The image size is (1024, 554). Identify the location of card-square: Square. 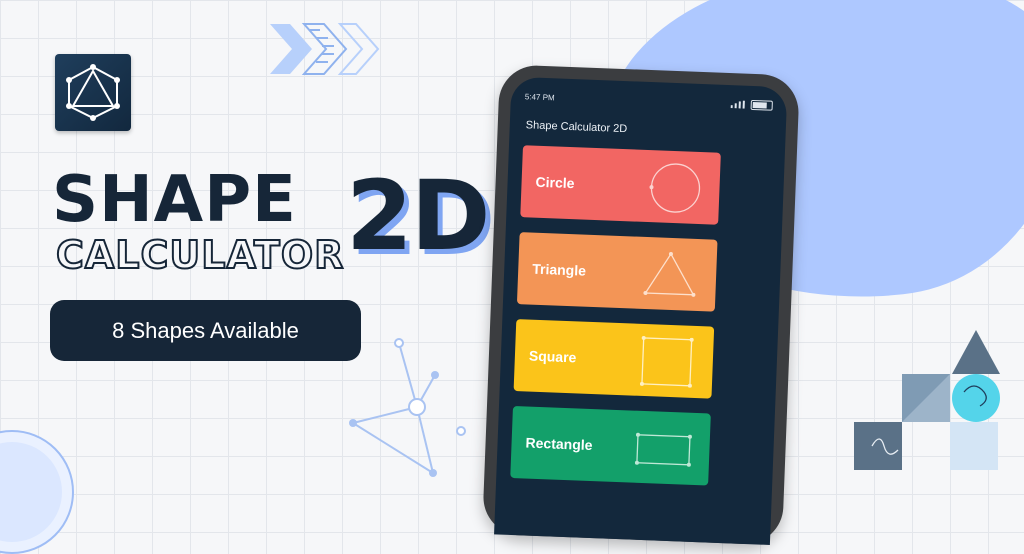
(614, 359).